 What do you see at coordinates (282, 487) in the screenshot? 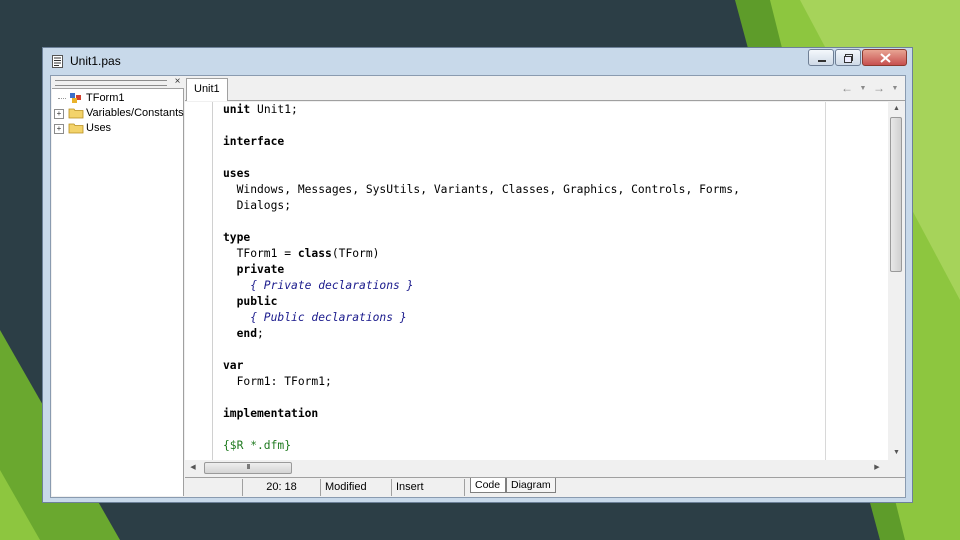
I see `cursor-position: 20: 18` at bounding box center [282, 487].